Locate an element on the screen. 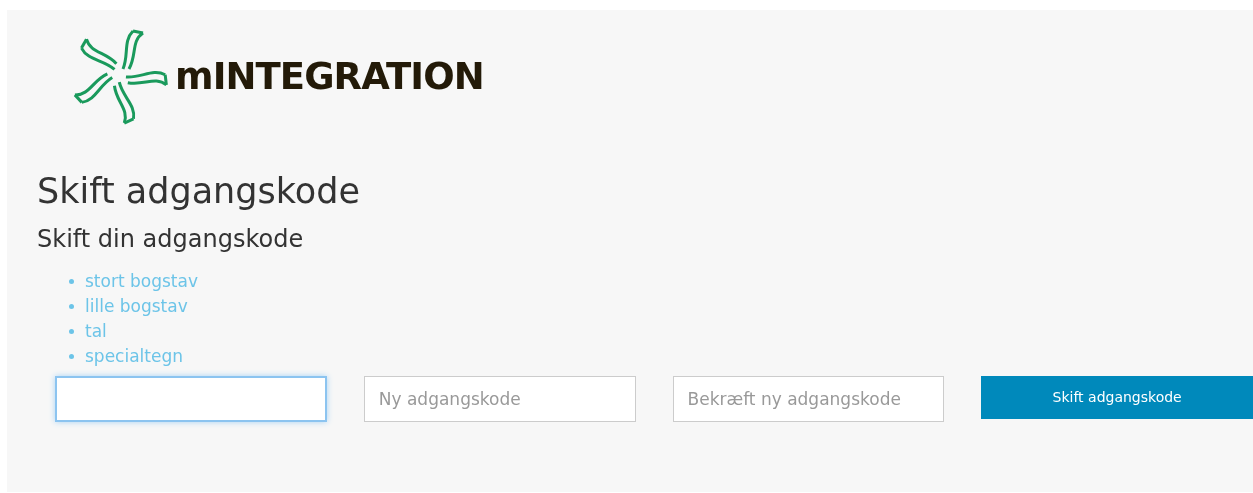 The width and height of the screenshot is (1253, 493). password-field: Bekræft ny adgangskode is located at coordinates (808, 399).